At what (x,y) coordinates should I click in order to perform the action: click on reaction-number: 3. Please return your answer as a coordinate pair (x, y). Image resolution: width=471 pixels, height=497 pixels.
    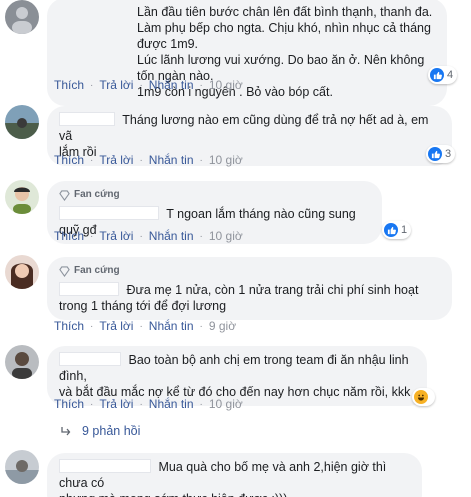
    Looking at the image, I should click on (448, 154).